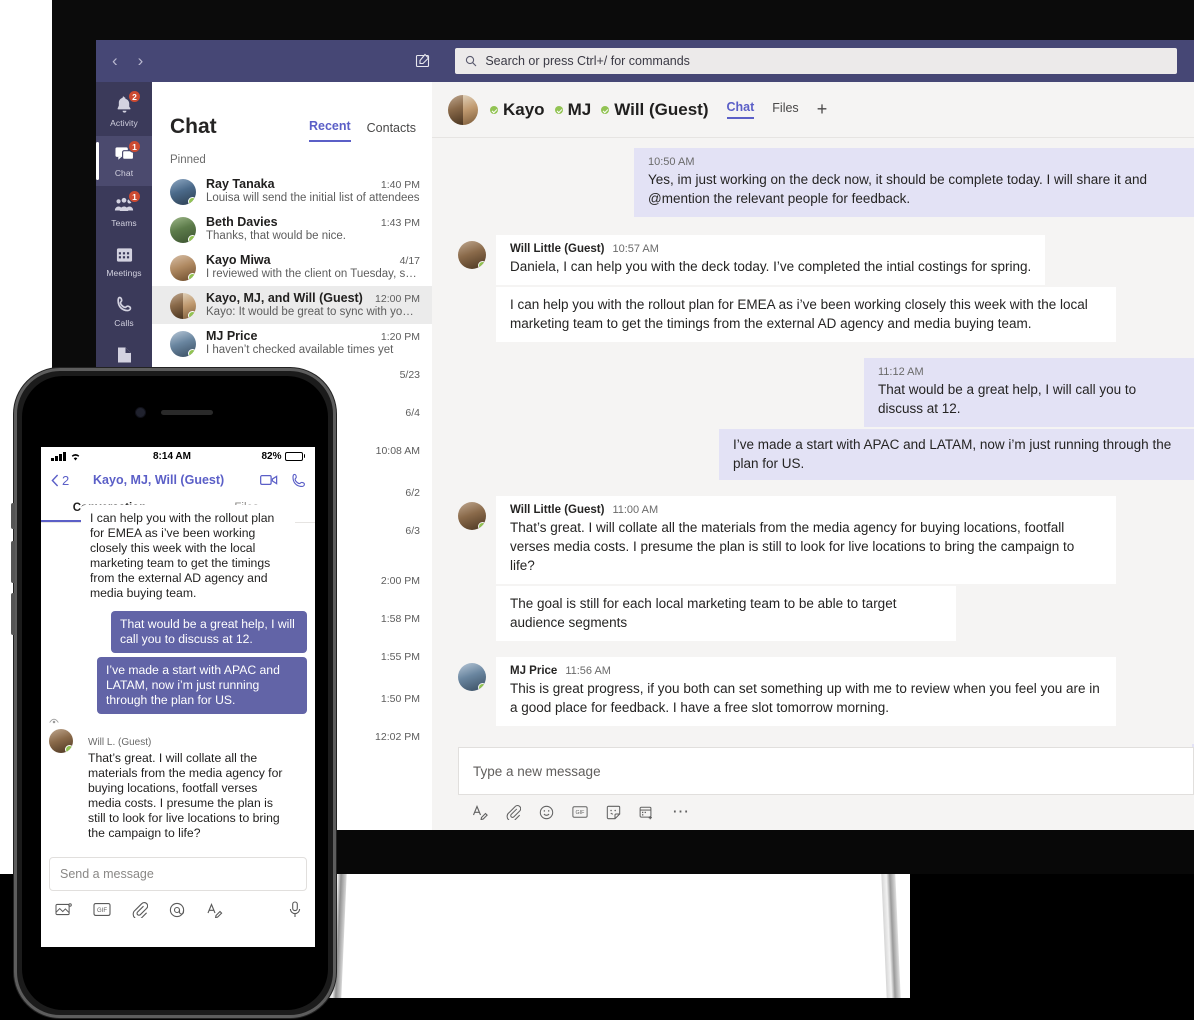 The height and width of the screenshot is (1020, 1194). Describe the element at coordinates (178, 874) in the screenshot. I see `phone-message-input: Send a message` at that location.